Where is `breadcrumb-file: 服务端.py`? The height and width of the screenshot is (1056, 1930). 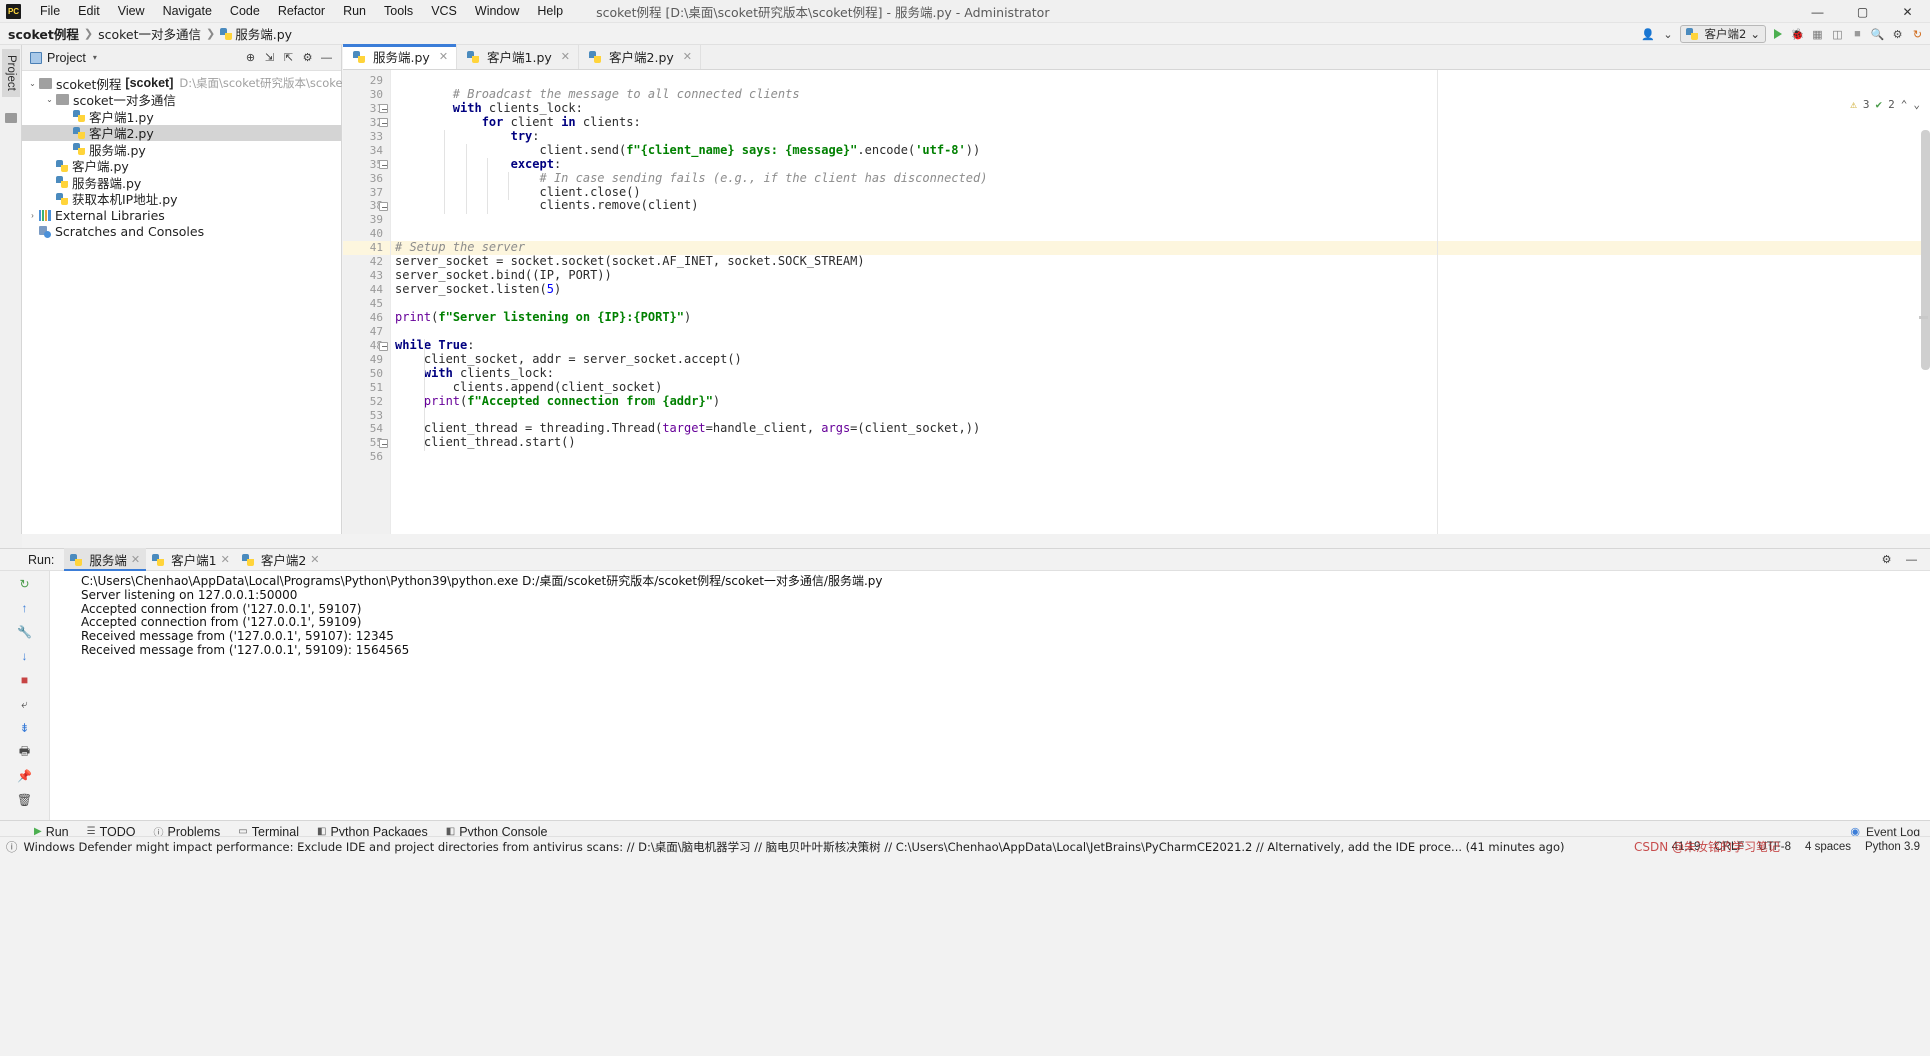 breadcrumb-file: 服务端.py is located at coordinates (256, 33).